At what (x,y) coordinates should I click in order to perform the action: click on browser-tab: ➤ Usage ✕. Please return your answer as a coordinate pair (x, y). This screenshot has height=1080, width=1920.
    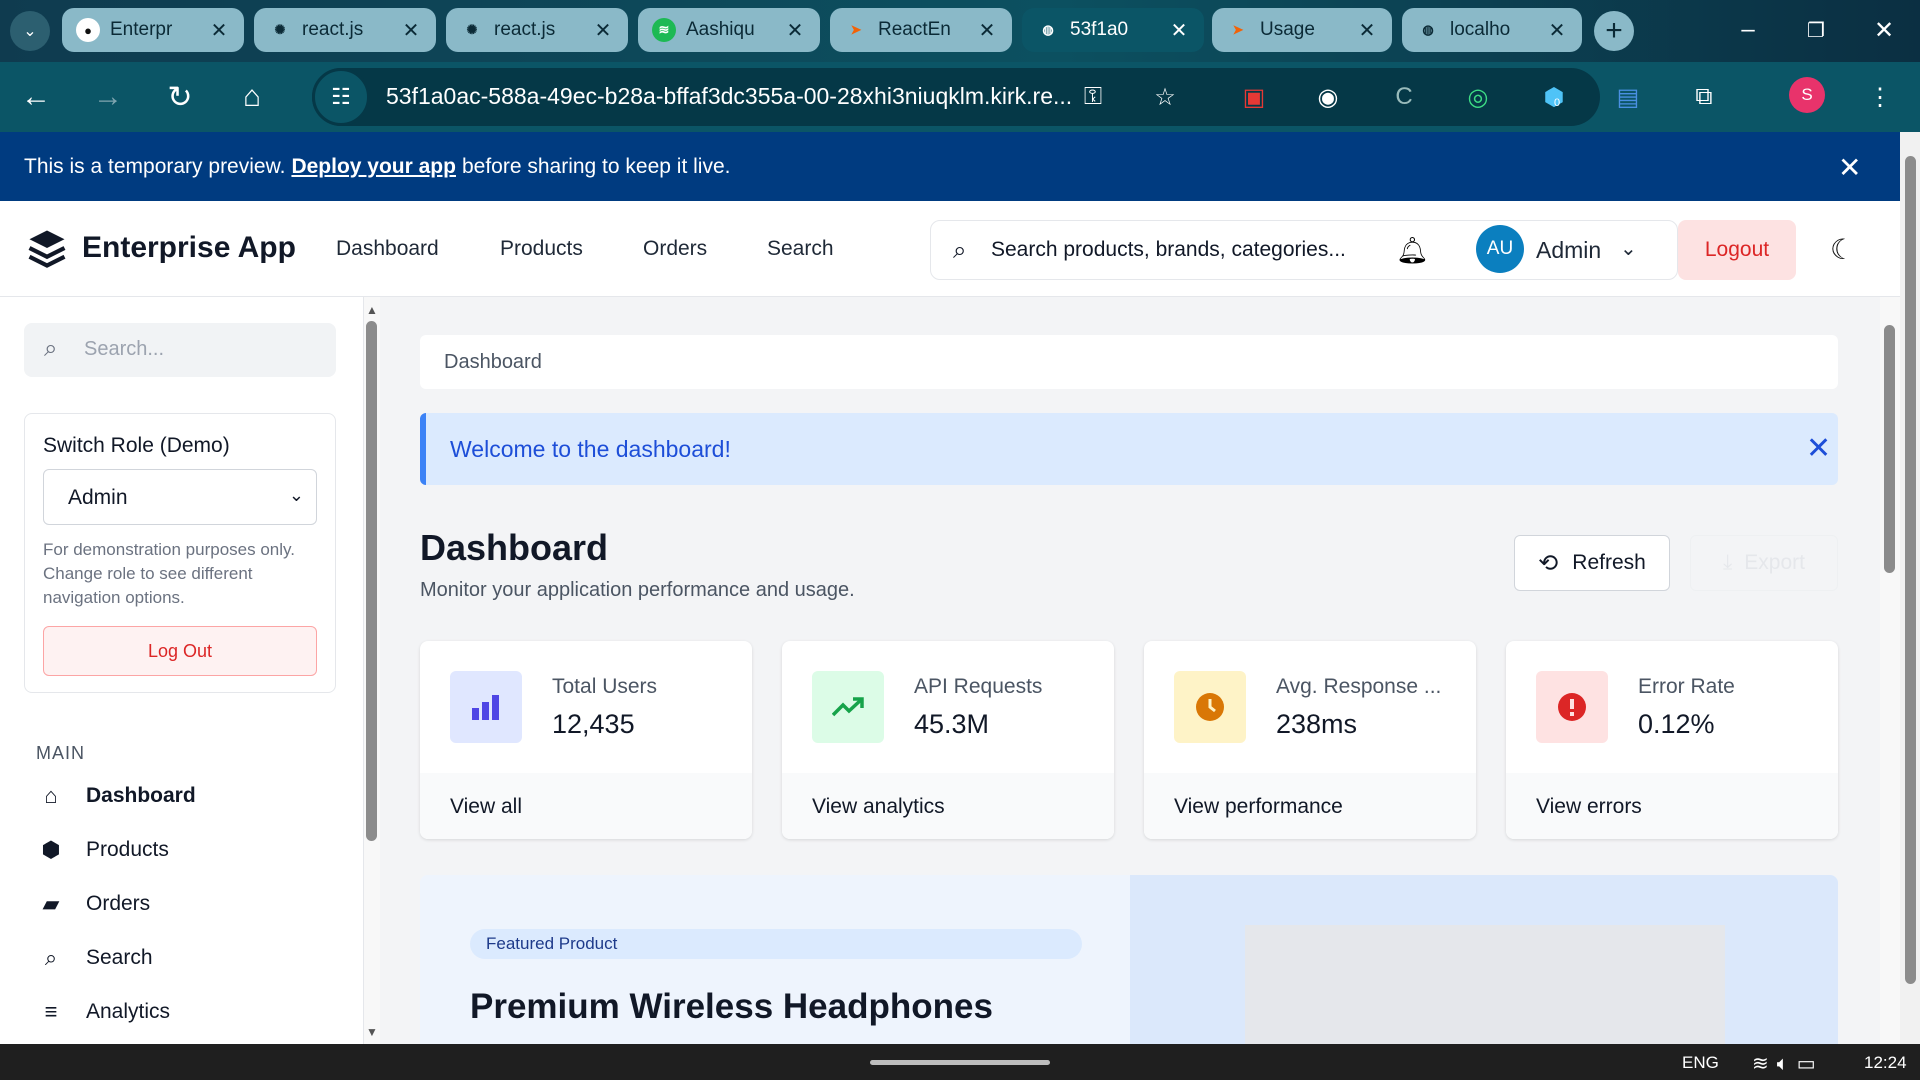
    Looking at the image, I should click on (1302, 30).